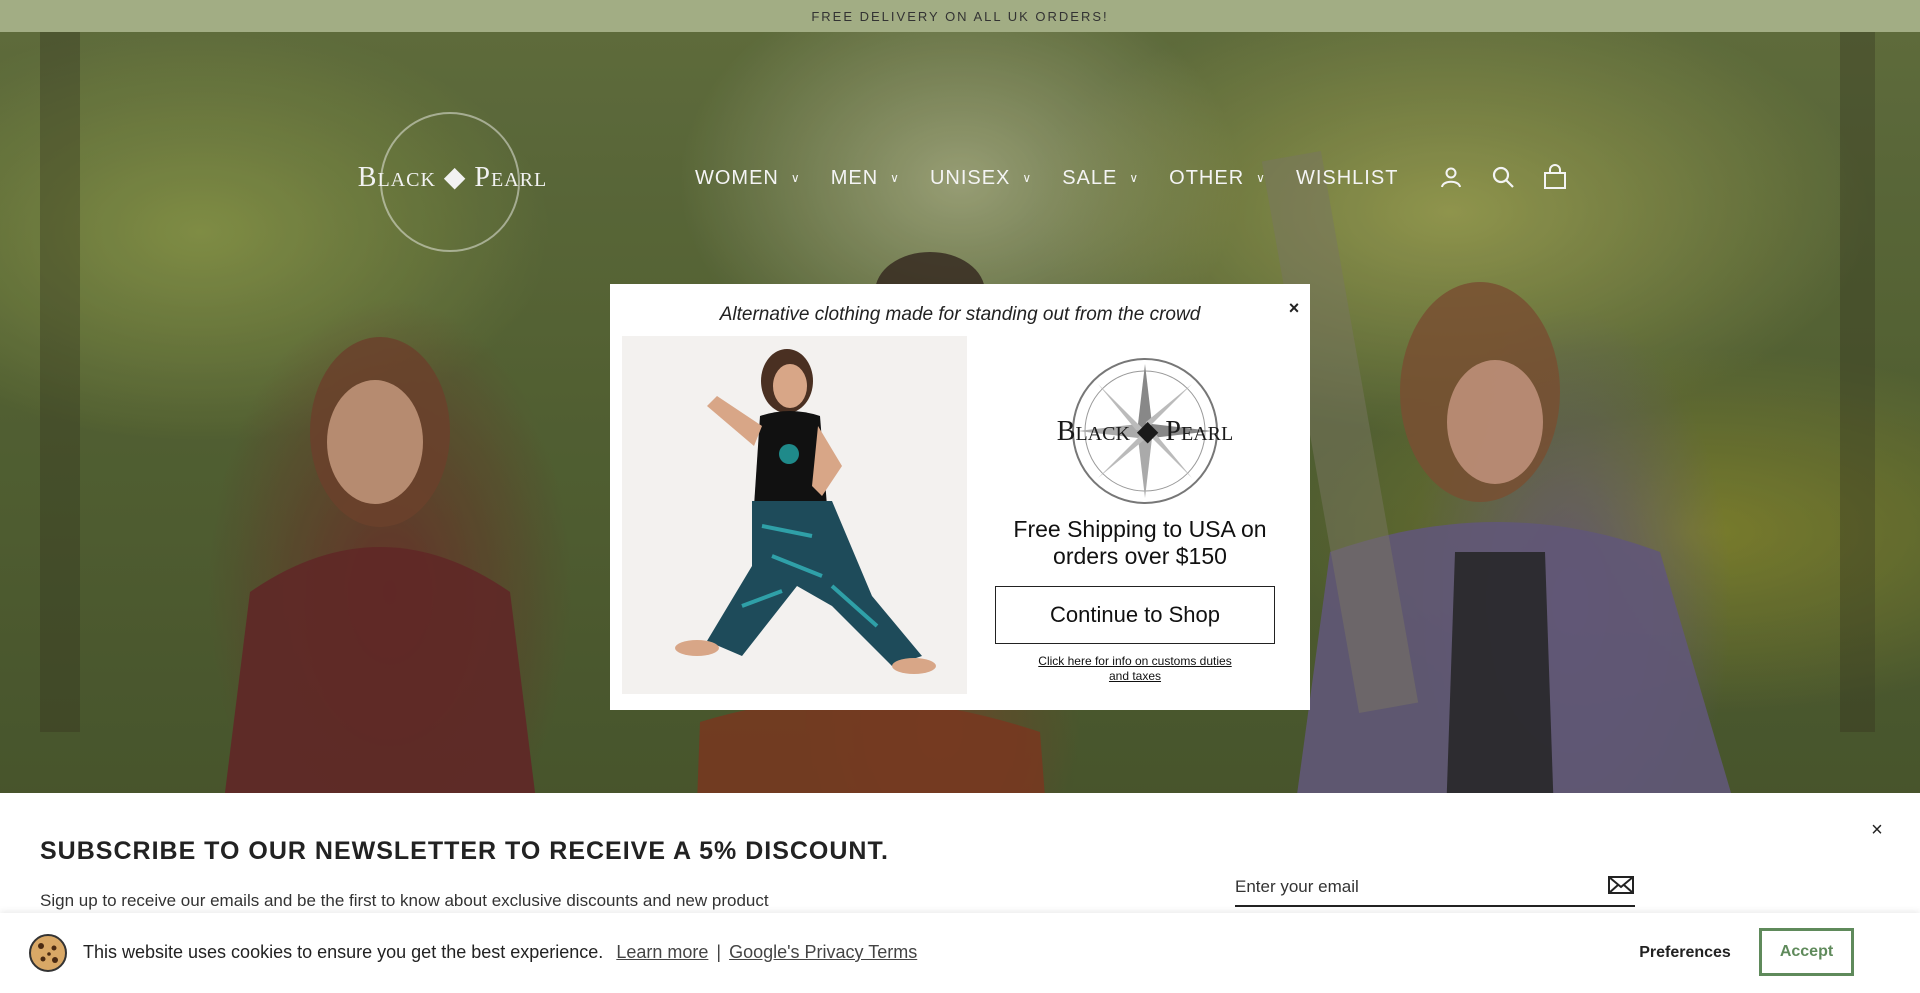 This screenshot has width=1920, height=993. What do you see at coordinates (854, 177) in the screenshot?
I see `nav-label: MEN` at bounding box center [854, 177].